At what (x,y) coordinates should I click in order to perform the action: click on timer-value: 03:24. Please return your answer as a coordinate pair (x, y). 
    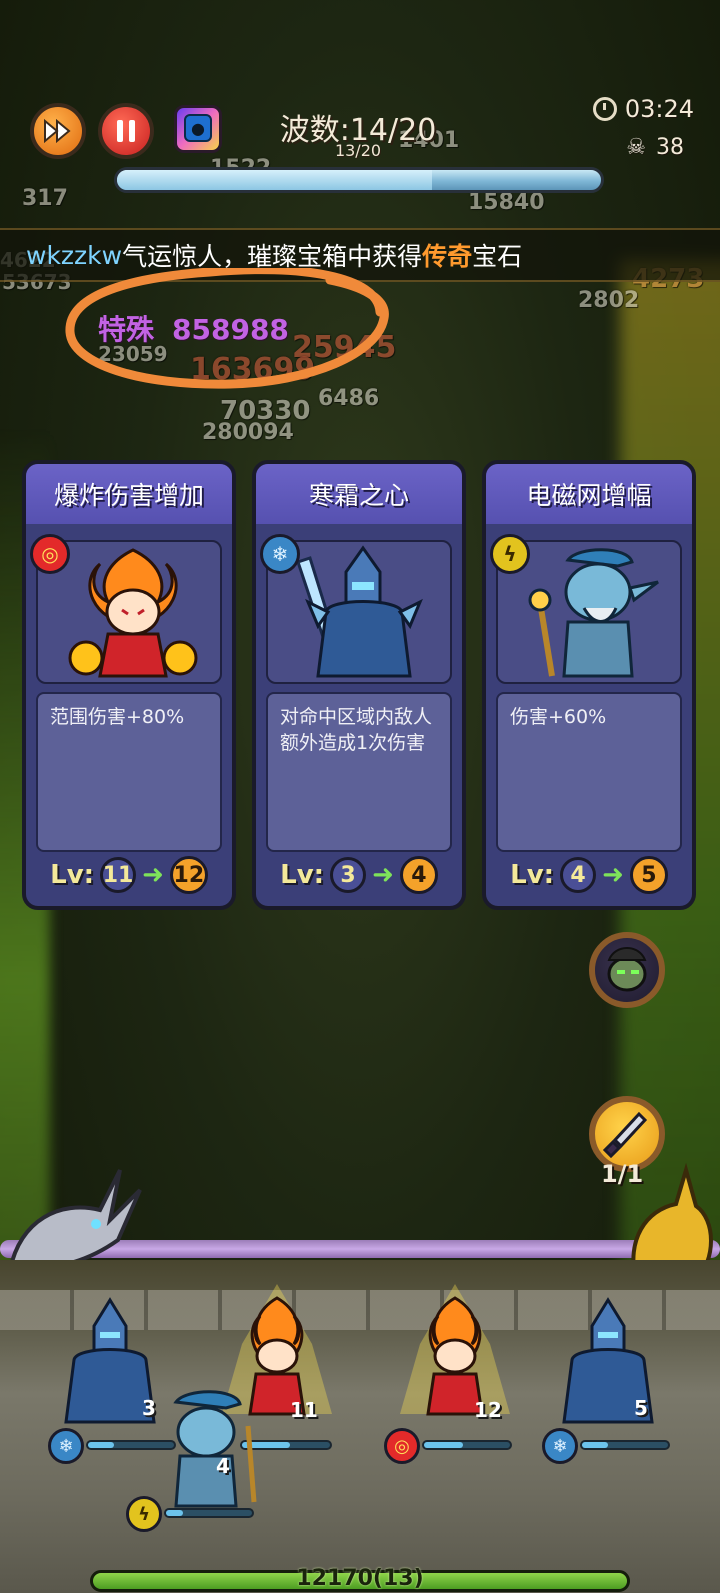
    Looking at the image, I should click on (659, 109).